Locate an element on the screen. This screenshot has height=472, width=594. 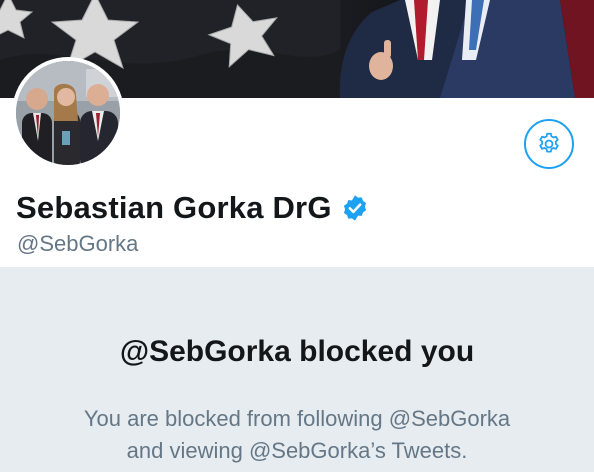
gear-icon is located at coordinates (549, 142).